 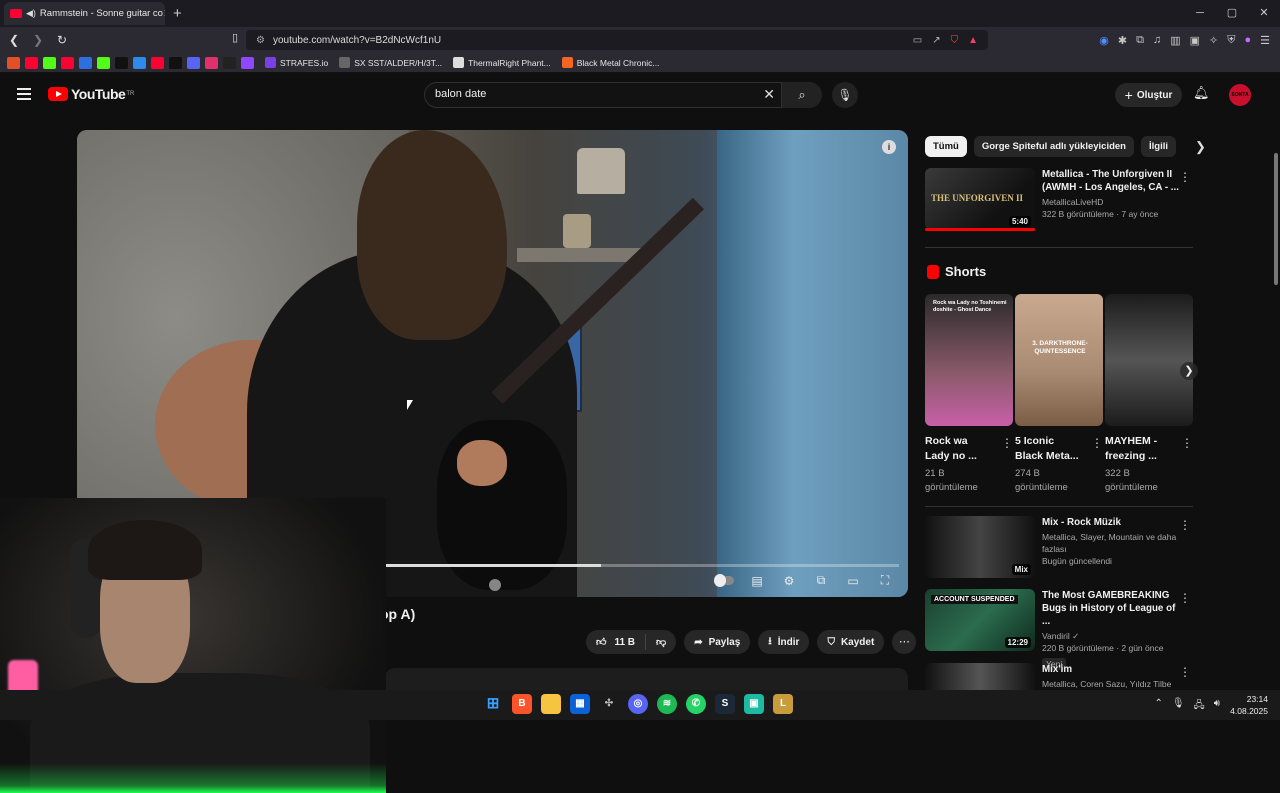 What do you see at coordinates (1175, 40) in the screenshot?
I see `sidebar-icon: ▥` at bounding box center [1175, 40].